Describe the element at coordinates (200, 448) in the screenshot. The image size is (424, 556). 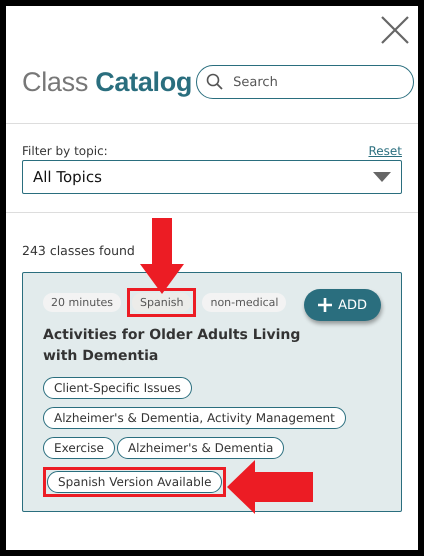
I see `topic-tag: Alzheimer's & Dementia` at that location.